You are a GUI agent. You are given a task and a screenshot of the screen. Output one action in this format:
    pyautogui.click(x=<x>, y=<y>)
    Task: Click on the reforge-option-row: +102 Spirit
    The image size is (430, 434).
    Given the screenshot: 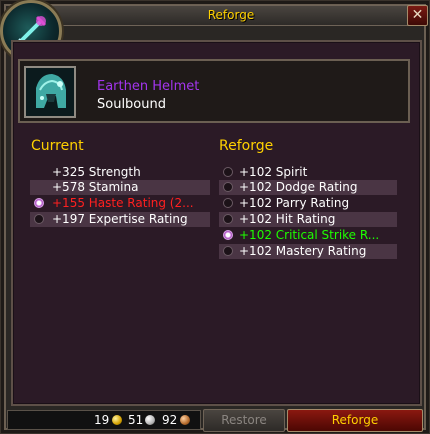 What is the action you would take?
    pyautogui.click(x=308, y=172)
    